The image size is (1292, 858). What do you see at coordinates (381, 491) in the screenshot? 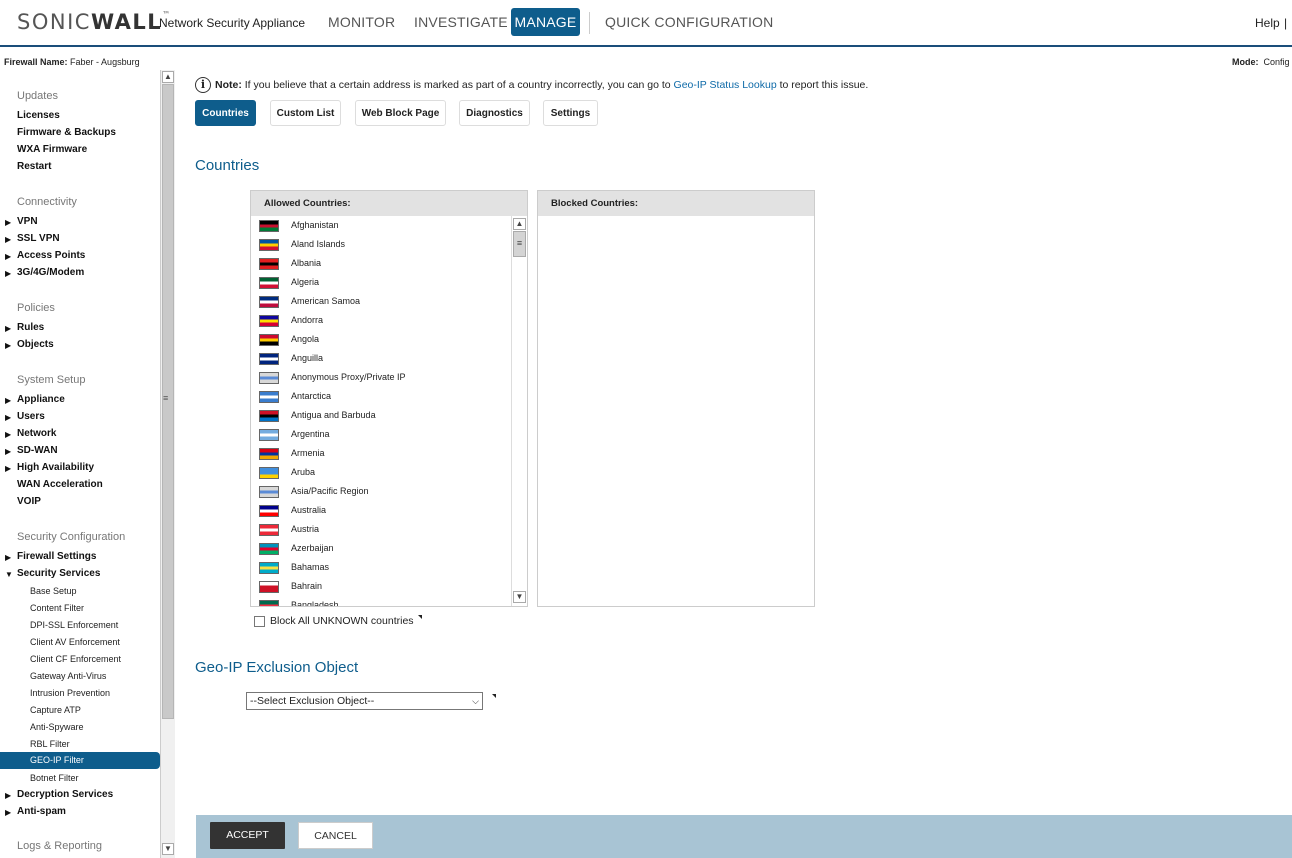
I see `list-item: Asia/Pacific Region` at bounding box center [381, 491].